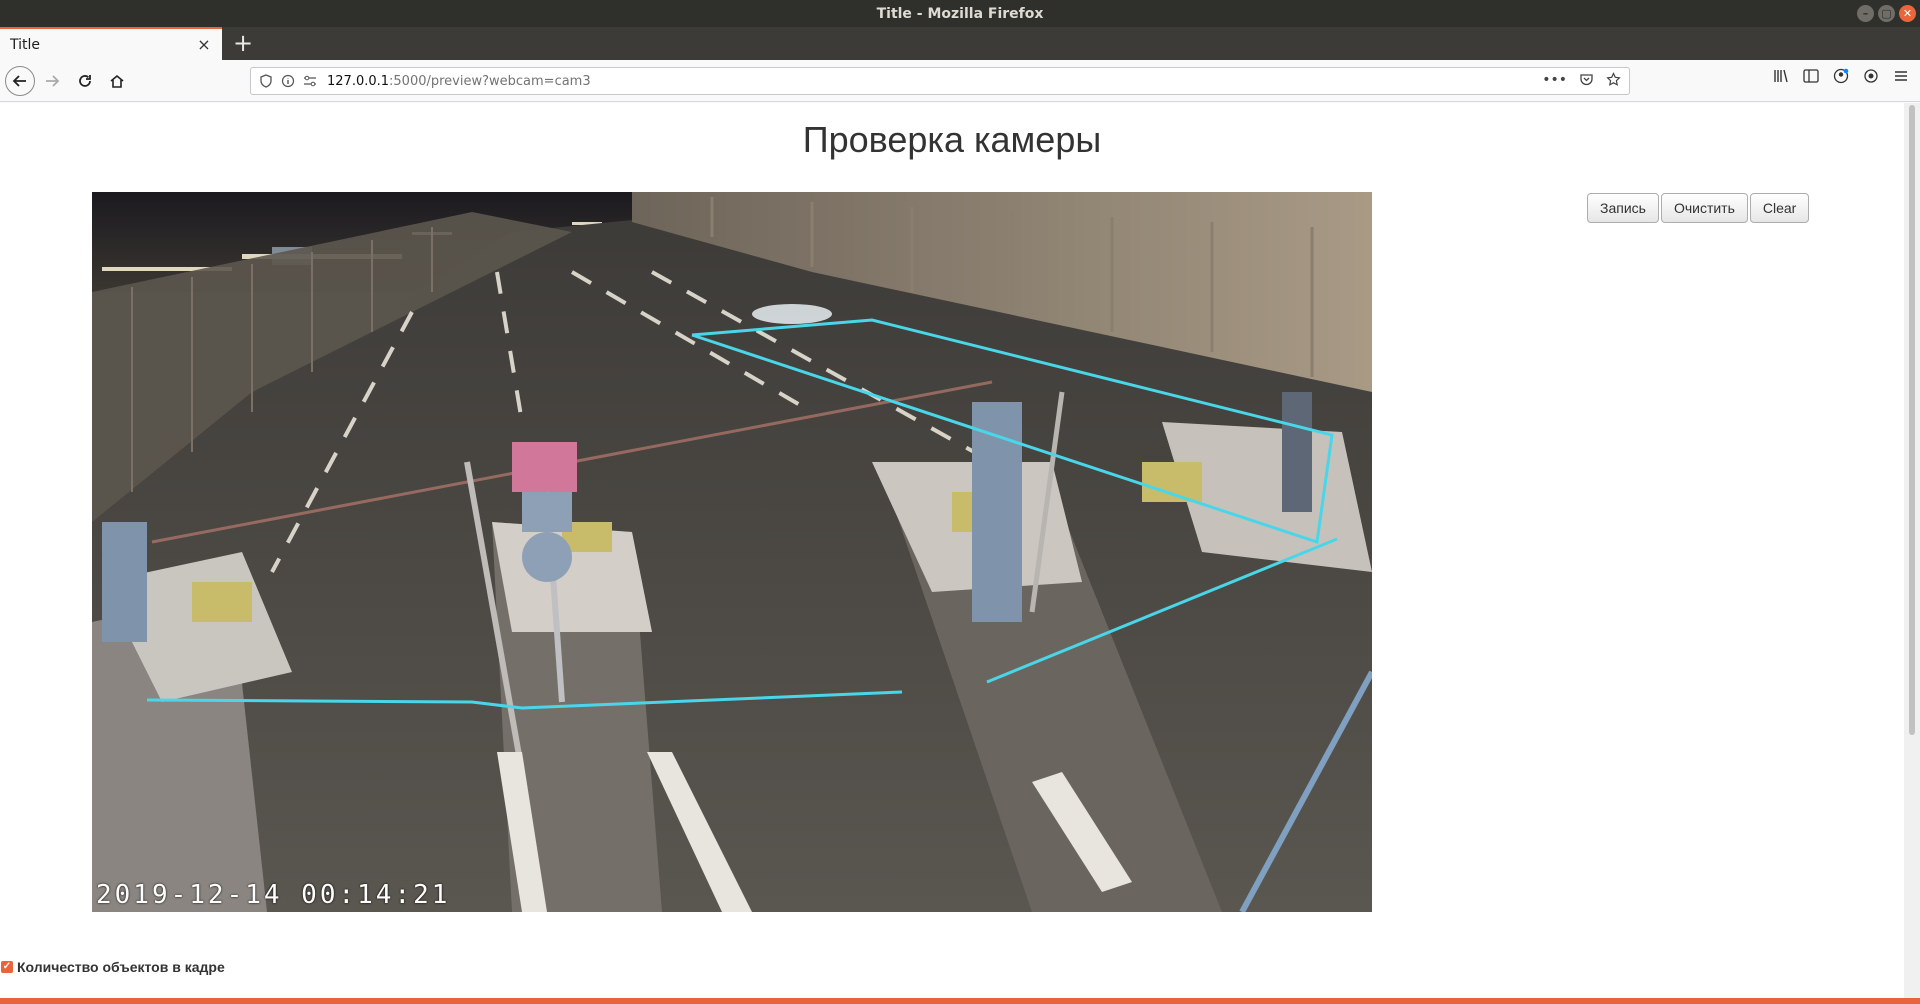 The height and width of the screenshot is (1004, 1920). Describe the element at coordinates (940, 81) in the screenshot. I see `url-bar: 127.0.0.1:5000/preview?webcam=cam3 •••` at that location.